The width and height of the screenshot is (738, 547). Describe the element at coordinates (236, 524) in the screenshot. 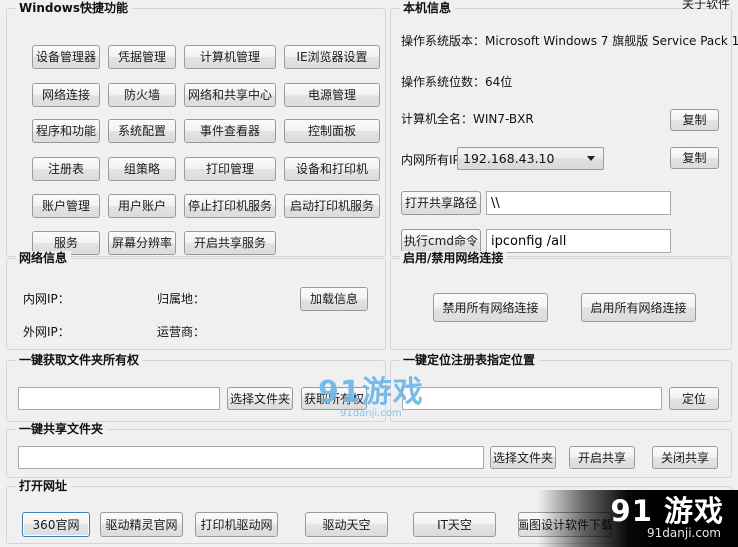

I see `web-url-button: 打印机驱动网` at that location.